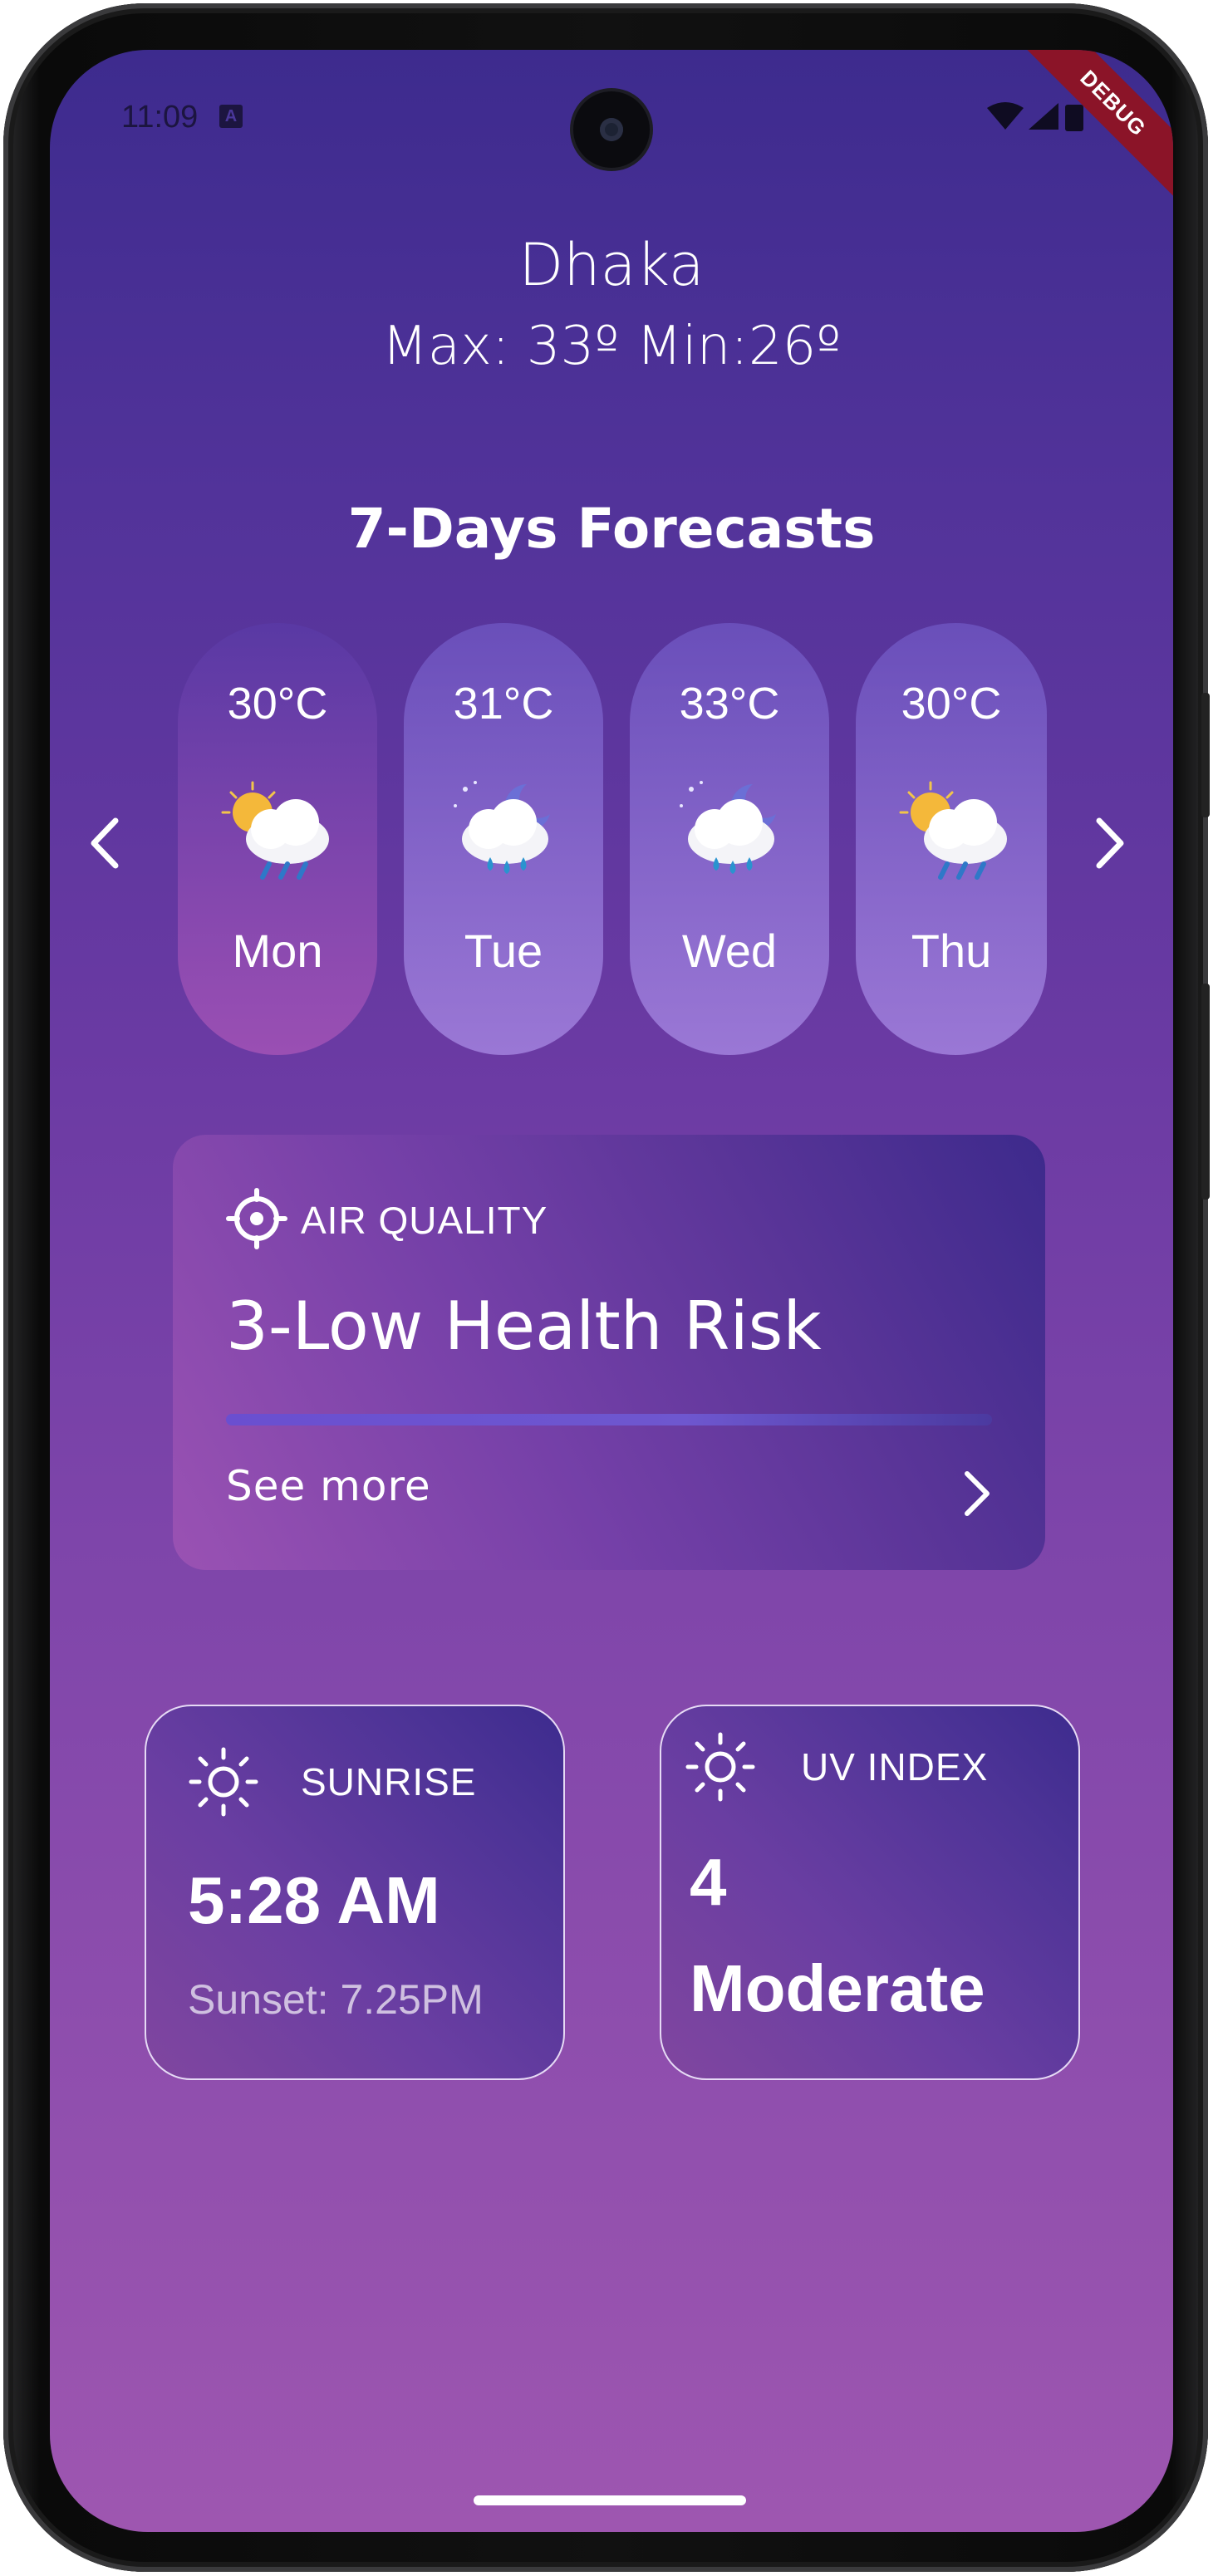 This screenshot has width=1218, height=2576. What do you see at coordinates (1005, 116) in the screenshot?
I see `wifi-icon` at bounding box center [1005, 116].